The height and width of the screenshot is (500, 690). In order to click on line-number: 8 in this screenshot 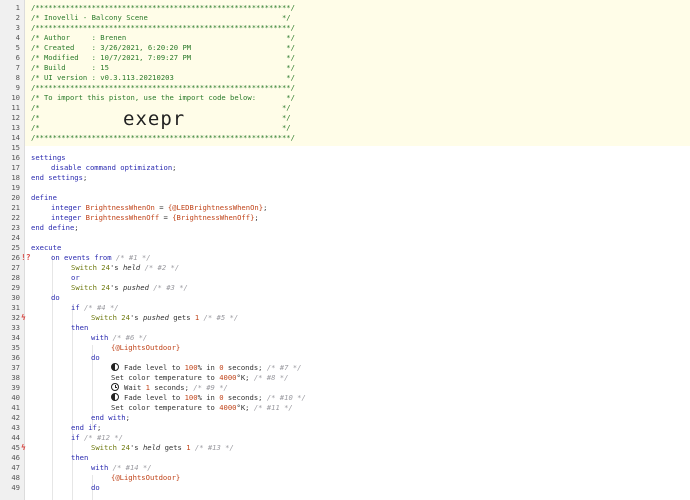, I will do `click(17, 77)`.